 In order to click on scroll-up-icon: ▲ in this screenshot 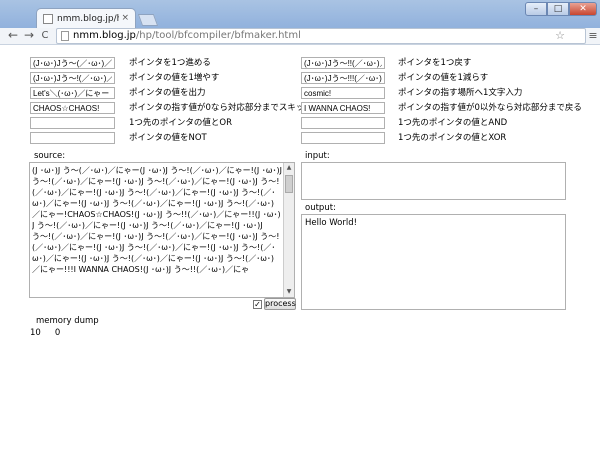, I will do `click(289, 168)`.